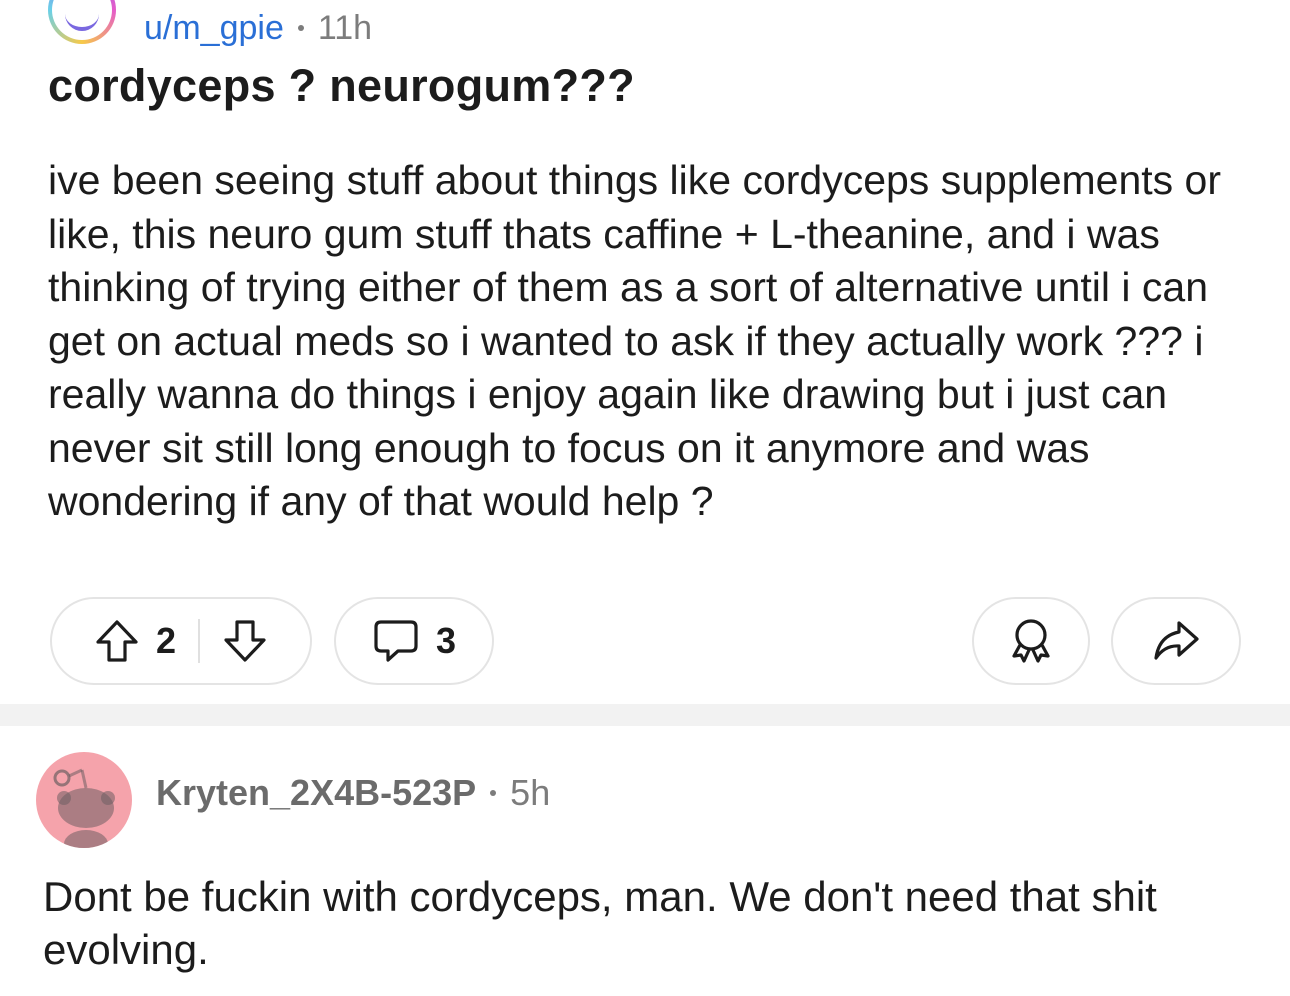  What do you see at coordinates (341, 85) in the screenshot?
I see `post-title: cordyceps ? neurogum???` at bounding box center [341, 85].